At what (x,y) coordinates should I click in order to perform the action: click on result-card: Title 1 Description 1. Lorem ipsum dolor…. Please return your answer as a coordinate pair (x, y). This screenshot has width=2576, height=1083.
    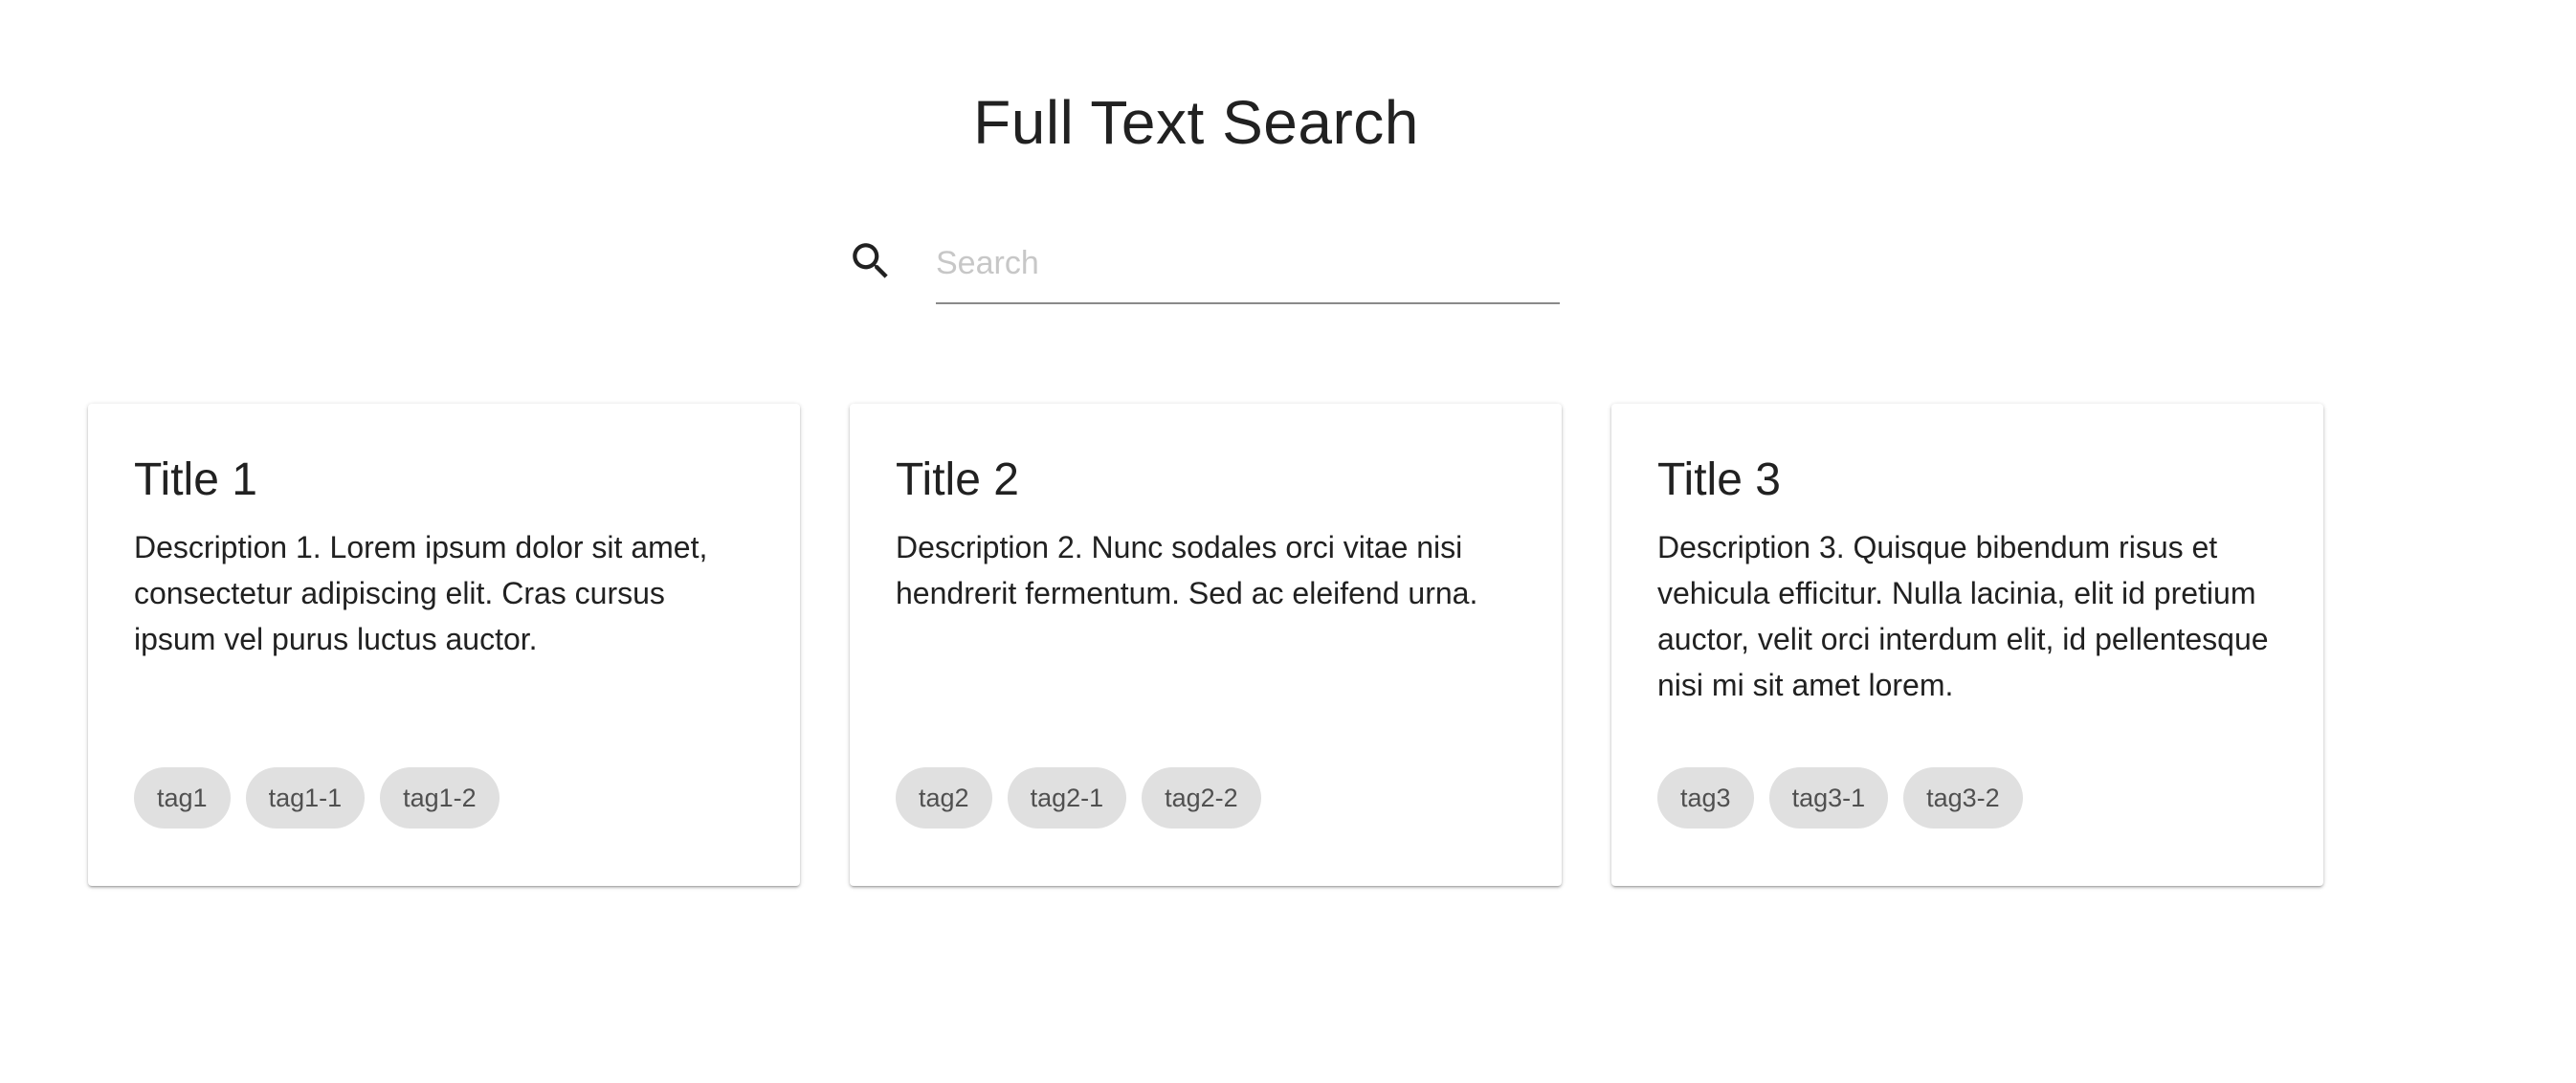
    Looking at the image, I should click on (444, 645).